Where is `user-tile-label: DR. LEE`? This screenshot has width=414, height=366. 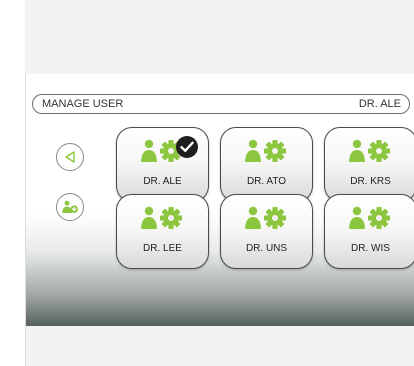 user-tile-label: DR. LEE is located at coordinates (162, 248).